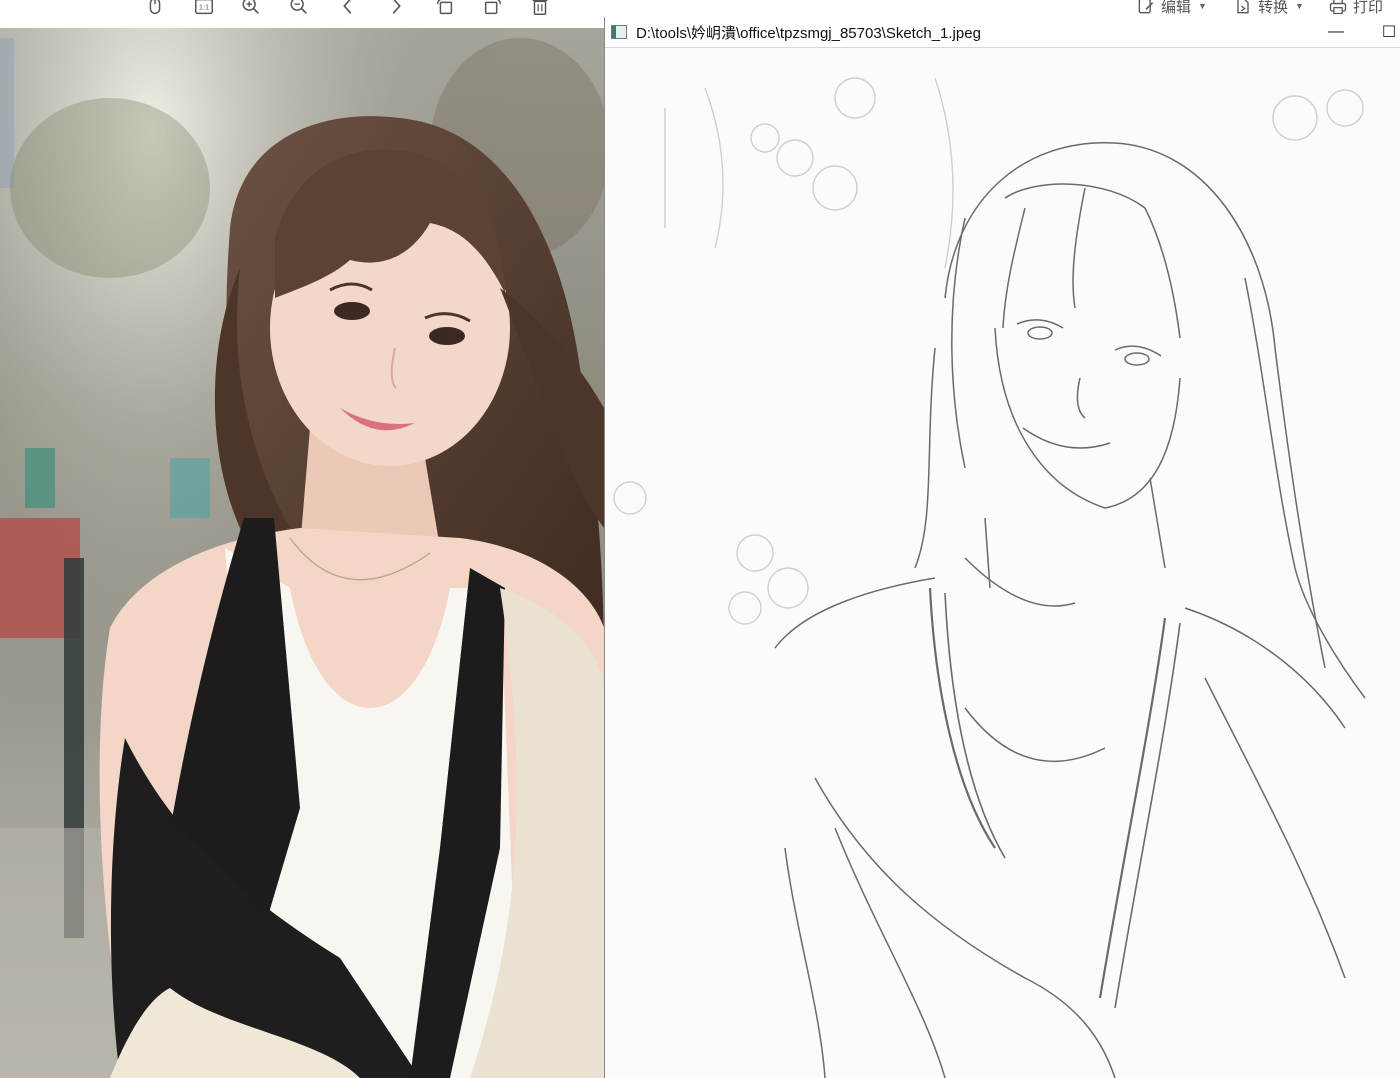  Describe the element at coordinates (1273, 8) in the screenshot. I see `convert-label: 转换` at that location.